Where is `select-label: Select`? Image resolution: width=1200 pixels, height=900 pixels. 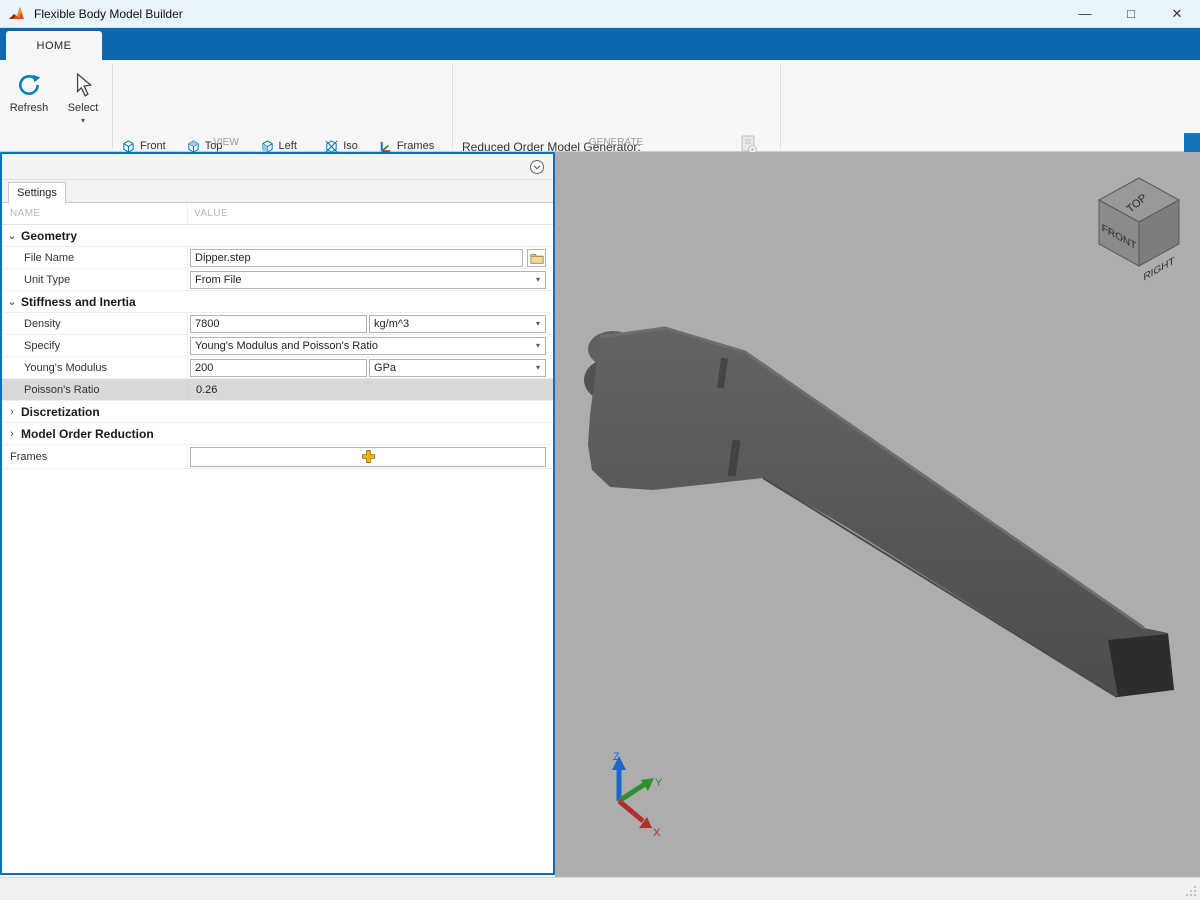 select-label: Select is located at coordinates (83, 108).